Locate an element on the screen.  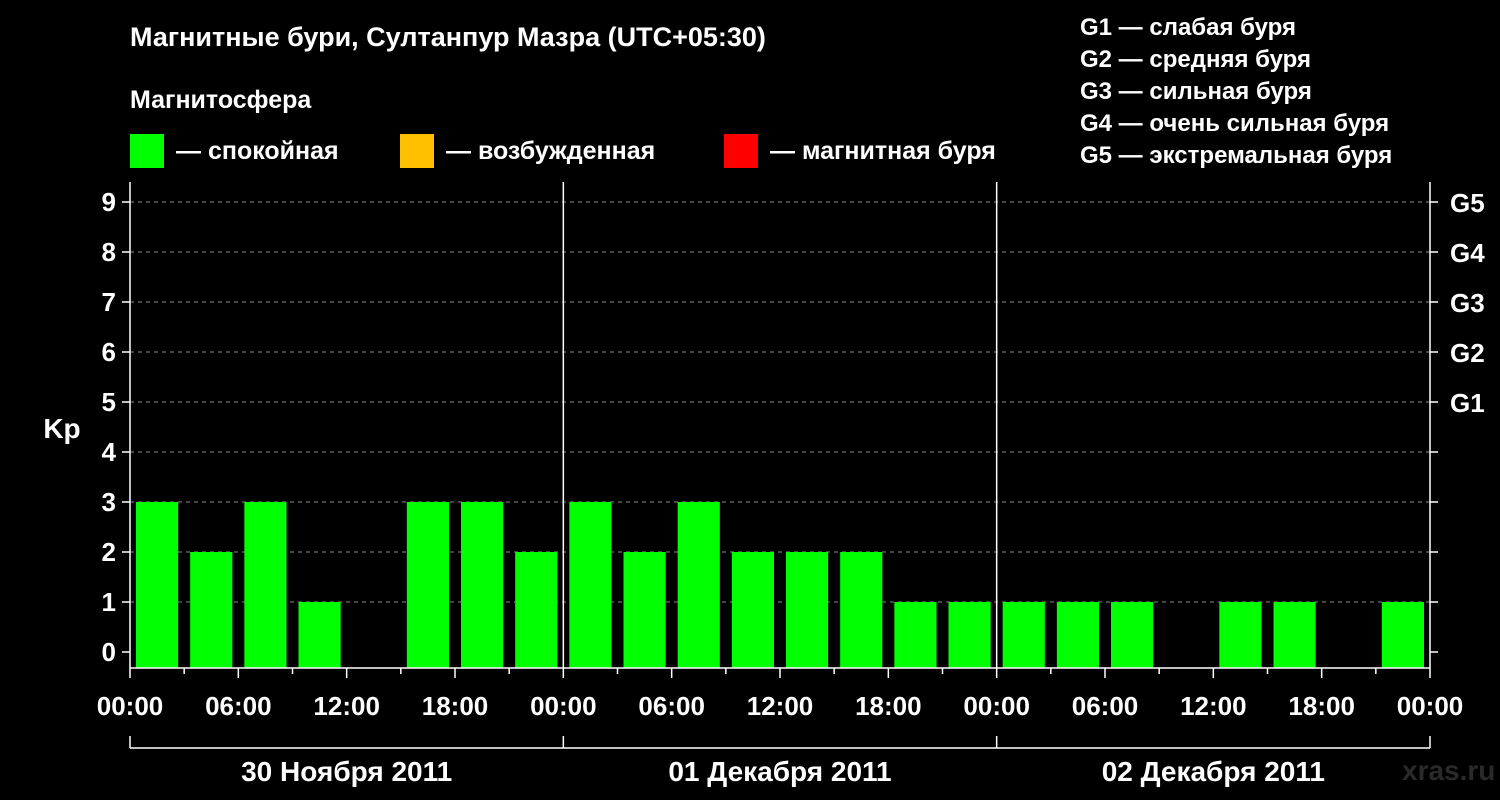
x-tick-label-5: 06:00 is located at coordinates (671, 706).